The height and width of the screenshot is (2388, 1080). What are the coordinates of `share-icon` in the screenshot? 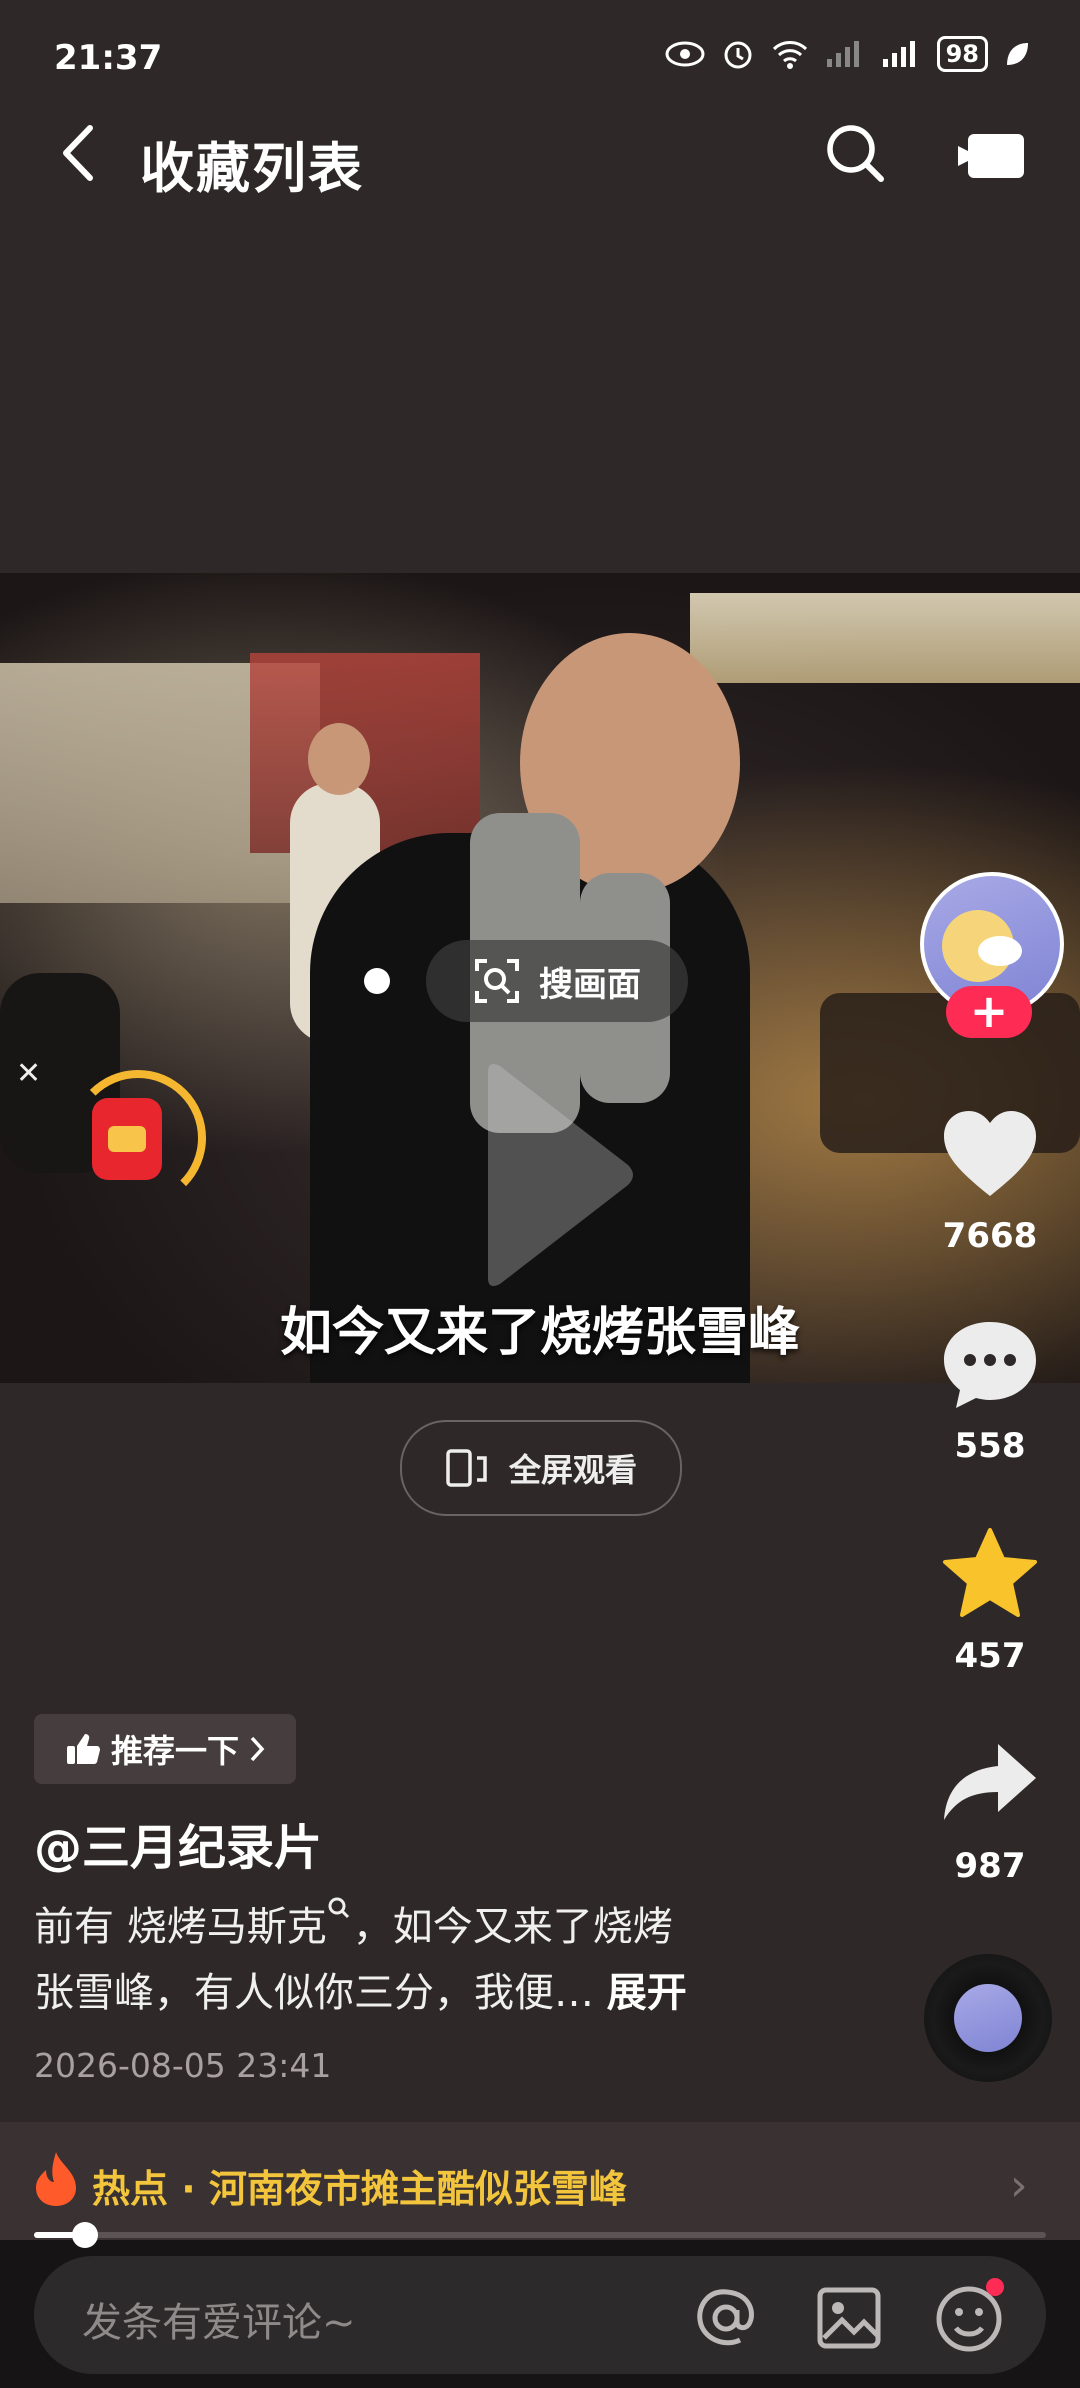 It's located at (990, 1782).